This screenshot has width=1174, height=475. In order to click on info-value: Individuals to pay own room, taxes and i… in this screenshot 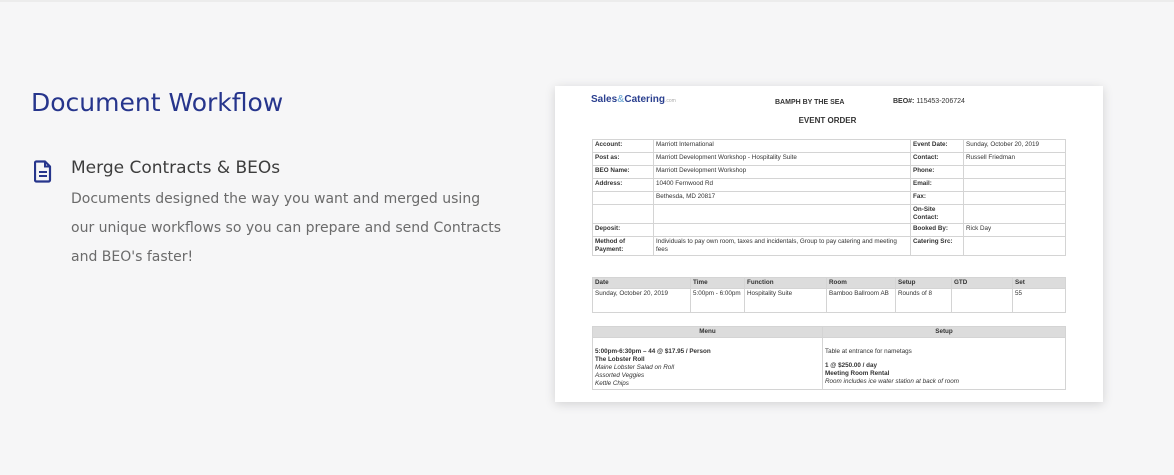, I will do `click(782, 246)`.